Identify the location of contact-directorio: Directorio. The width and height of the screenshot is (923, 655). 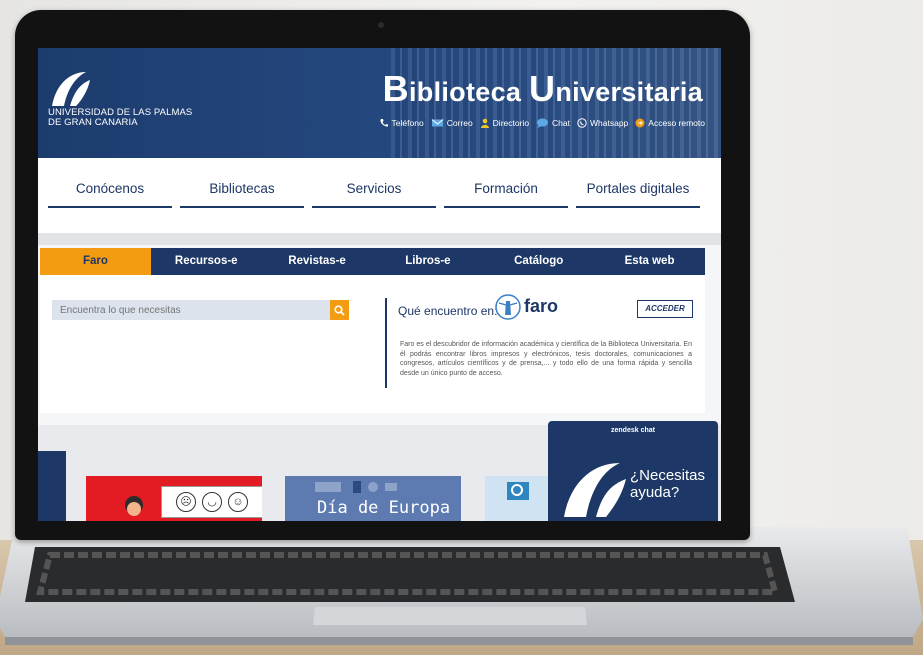
(504, 123).